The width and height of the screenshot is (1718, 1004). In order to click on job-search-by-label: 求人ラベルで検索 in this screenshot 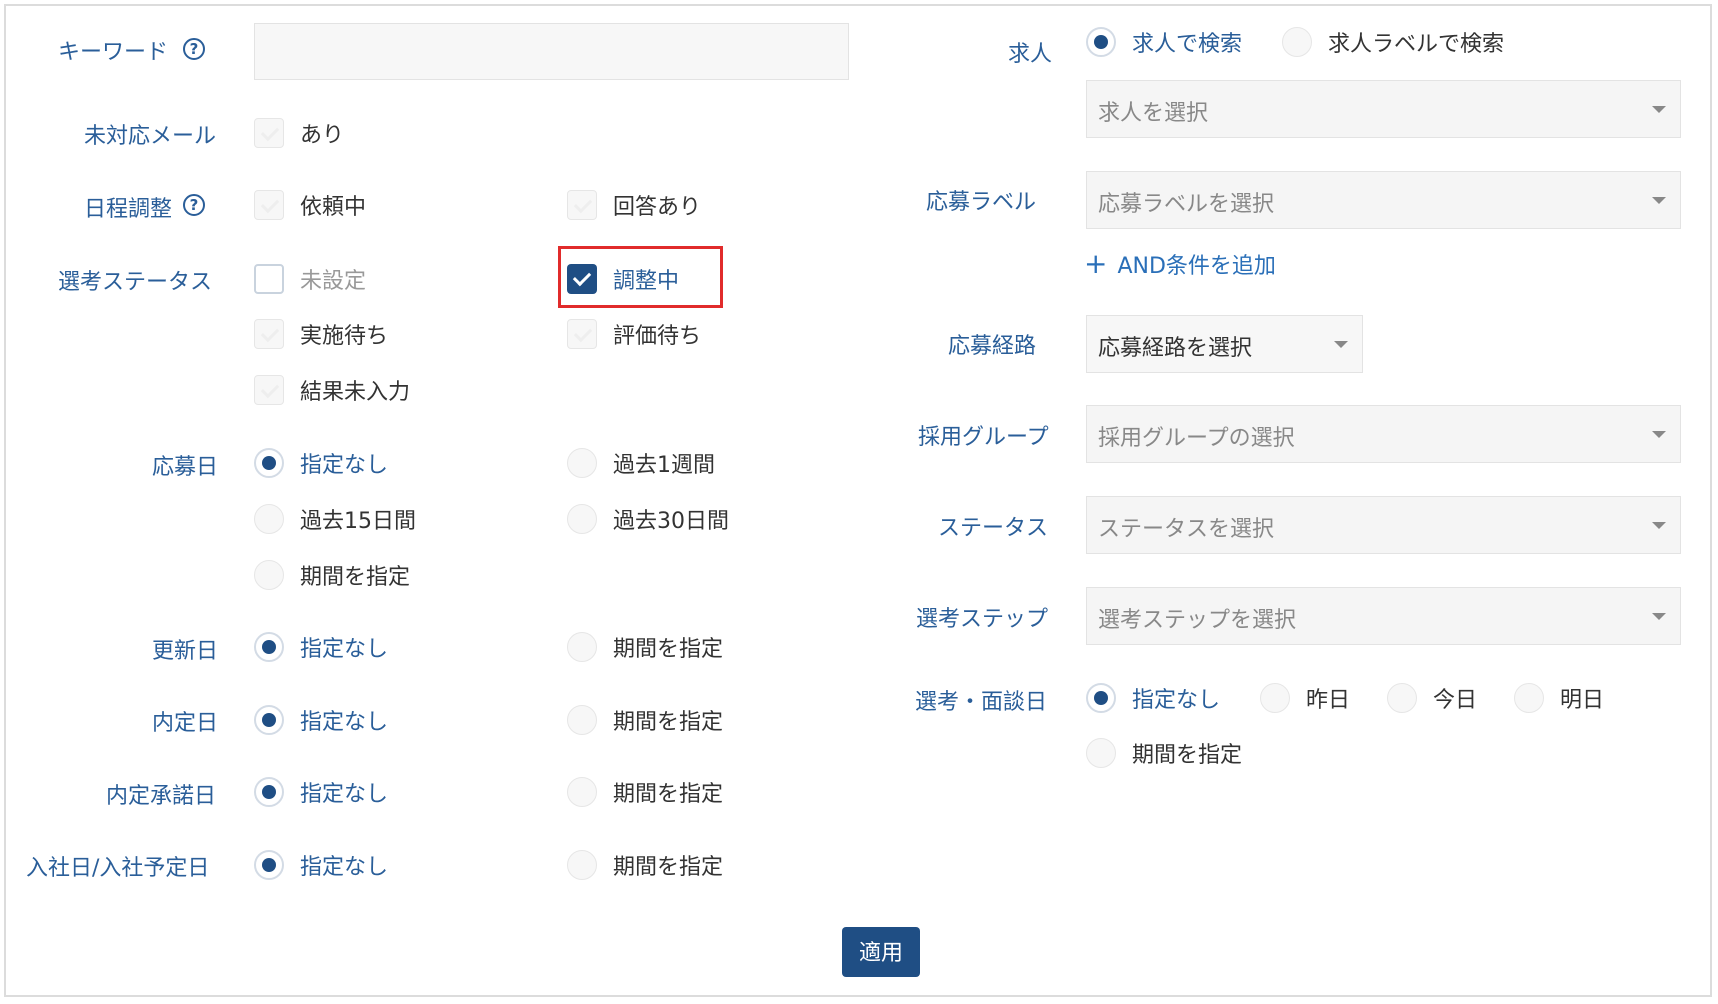, I will do `click(1393, 42)`.